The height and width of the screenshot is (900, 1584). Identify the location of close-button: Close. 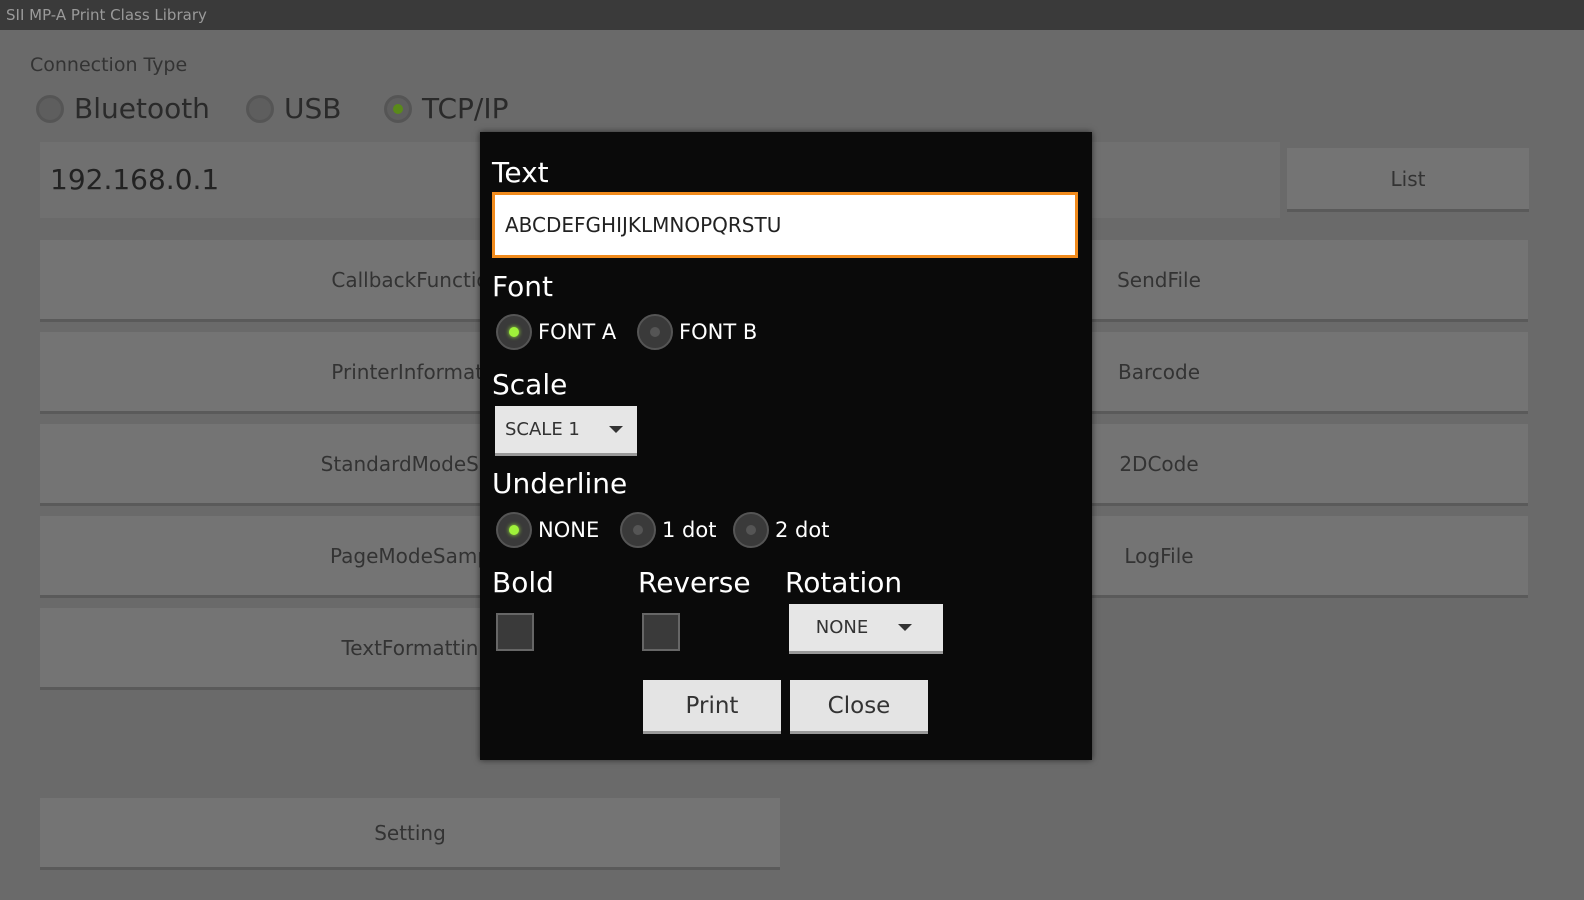
(859, 707).